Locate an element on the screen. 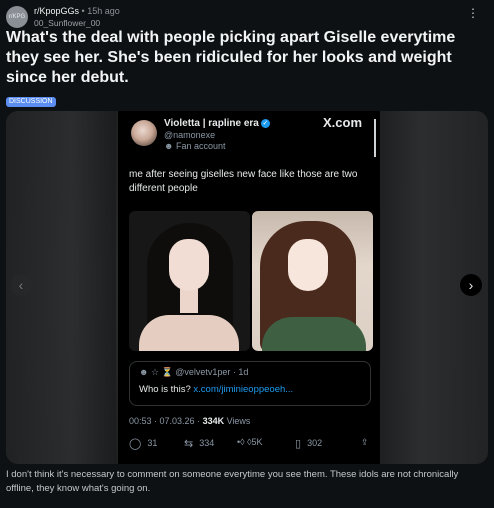 Image resolution: width=494 pixels, height=508 pixels. tweet-author-name: Violetta | rapline era ✓ is located at coordinates (217, 123).